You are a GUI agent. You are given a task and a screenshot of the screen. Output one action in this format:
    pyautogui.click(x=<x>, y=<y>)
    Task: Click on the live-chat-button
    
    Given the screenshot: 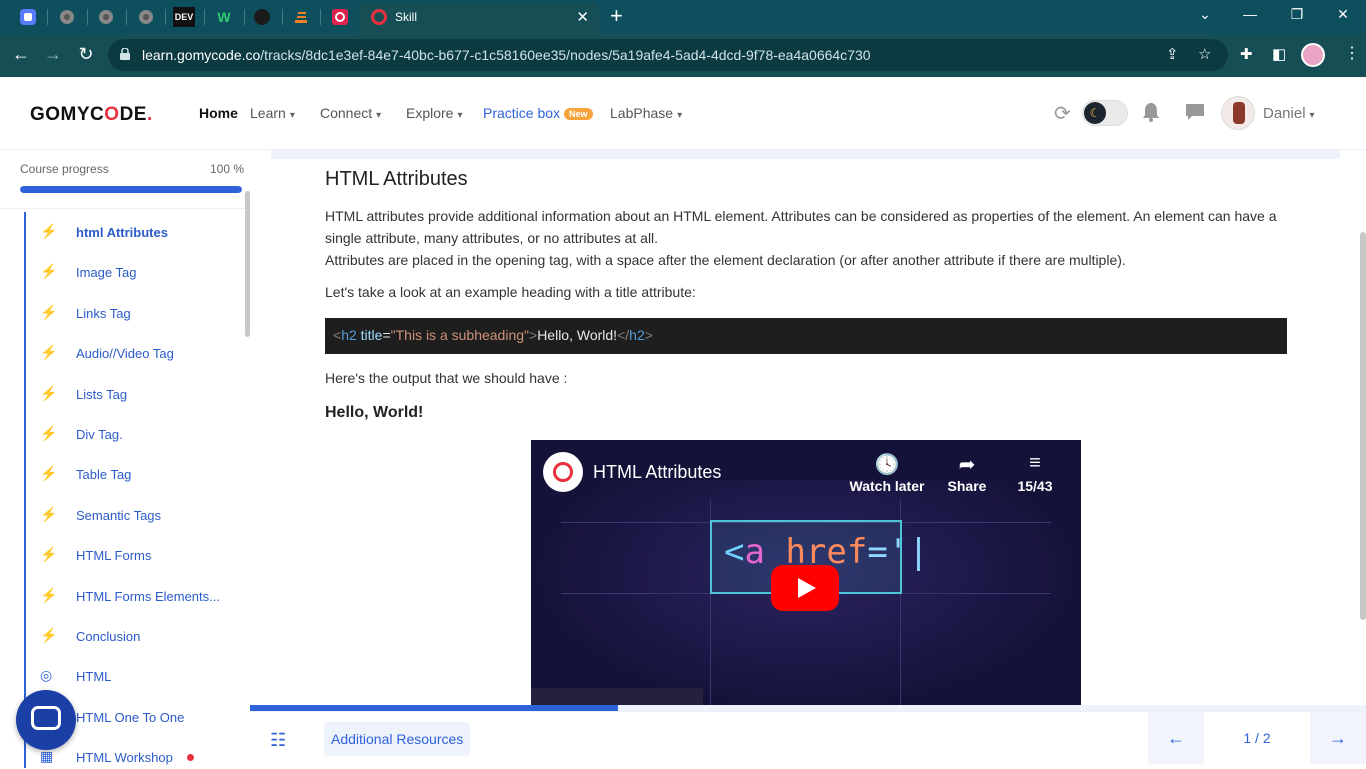 What is the action you would take?
    pyautogui.click(x=46, y=720)
    